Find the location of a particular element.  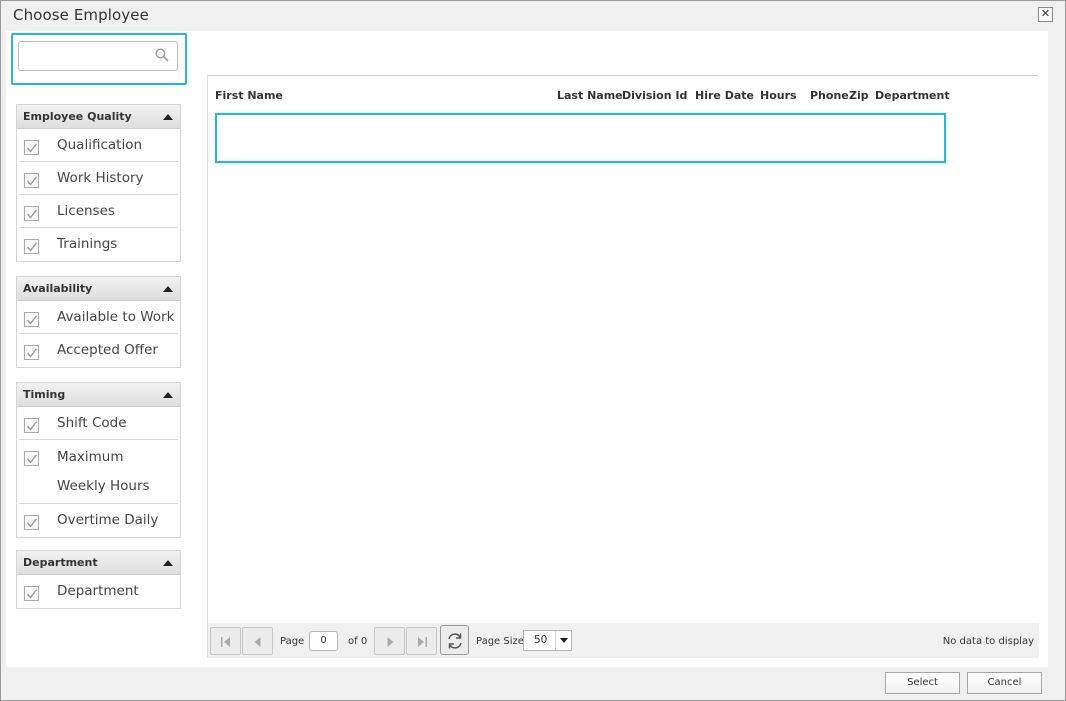

filter-item-maximum-weekly-hours: Maximum Weekly Hours is located at coordinates (98, 472).